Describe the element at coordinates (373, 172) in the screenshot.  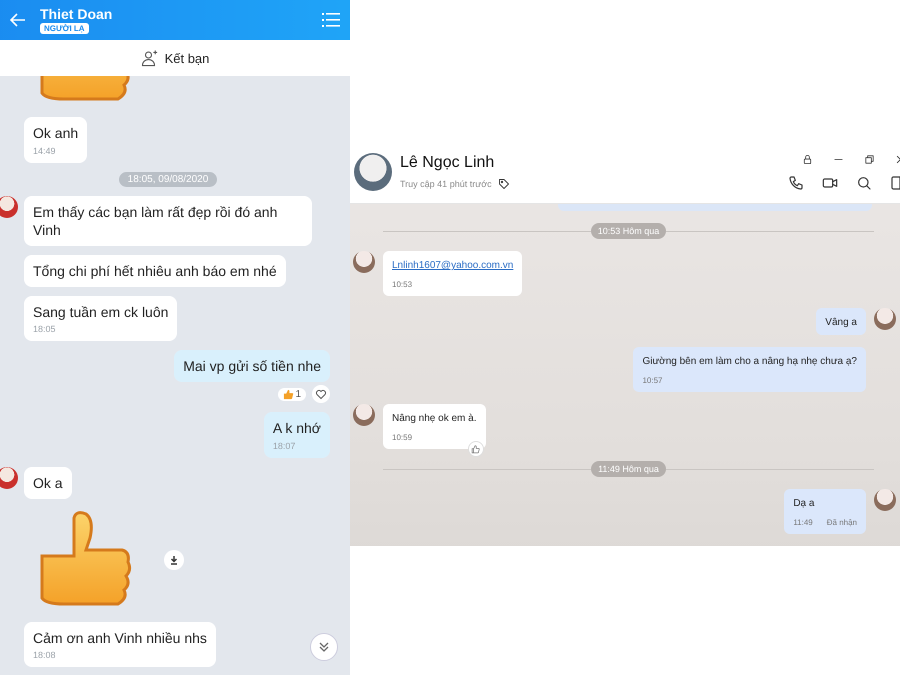
I see `profile-avatar` at that location.